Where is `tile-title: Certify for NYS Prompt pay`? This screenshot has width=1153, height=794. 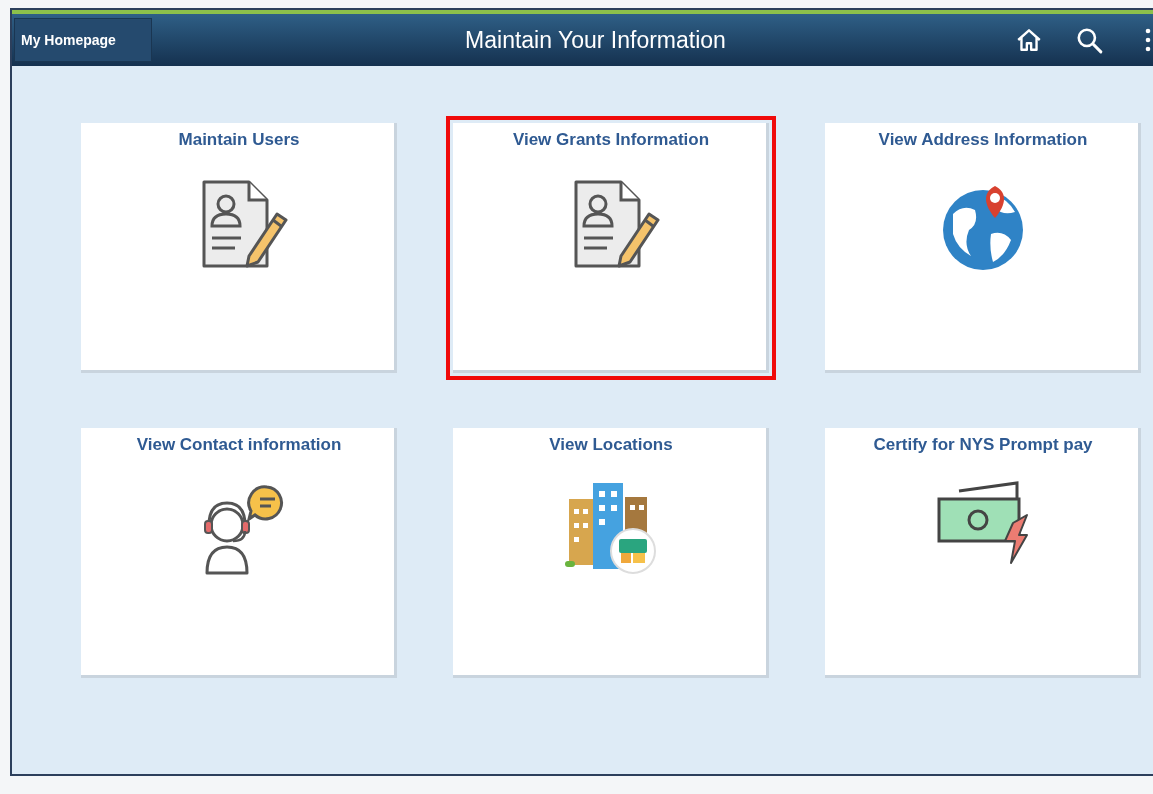
tile-title: Certify for NYS Prompt pay is located at coordinates (983, 445).